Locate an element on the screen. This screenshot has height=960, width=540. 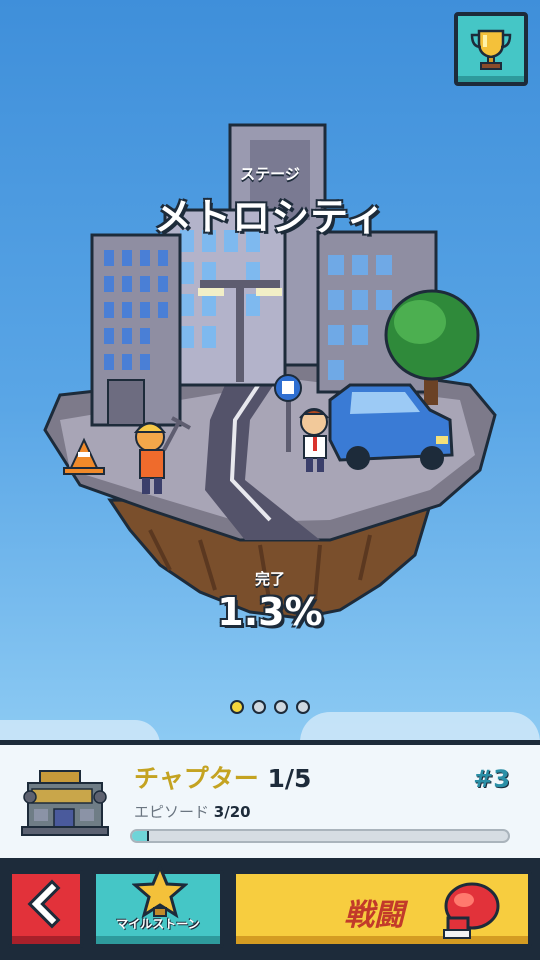
episode-info: エピソード 3/20 is located at coordinates (192, 811).